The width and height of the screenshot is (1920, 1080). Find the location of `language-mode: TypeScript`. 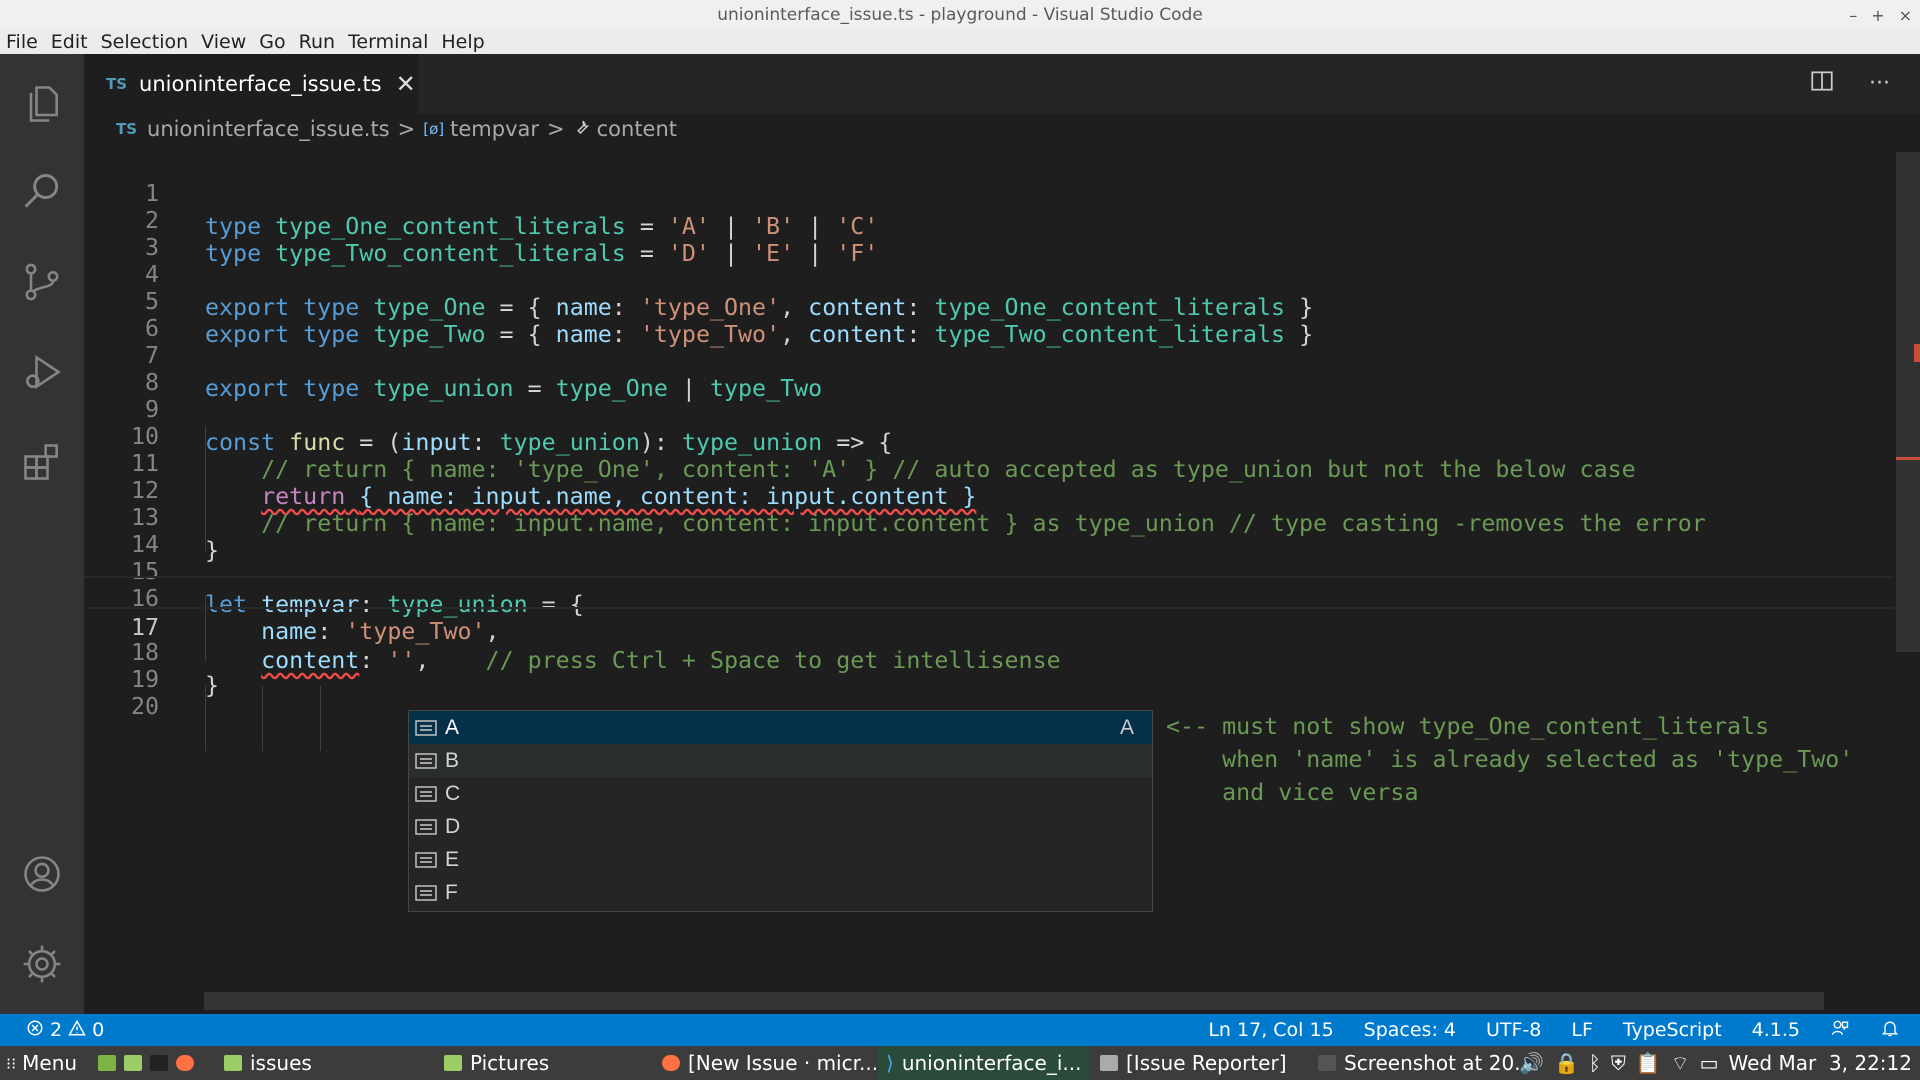

language-mode: TypeScript is located at coordinates (1672, 1030).